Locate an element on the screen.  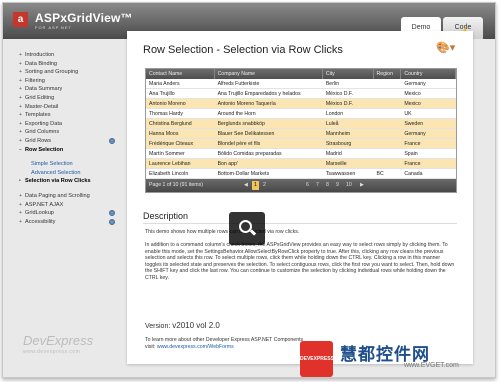
table-row: Laurence Lebihan Bon app' Marseille France is located at coordinates (301, 164).